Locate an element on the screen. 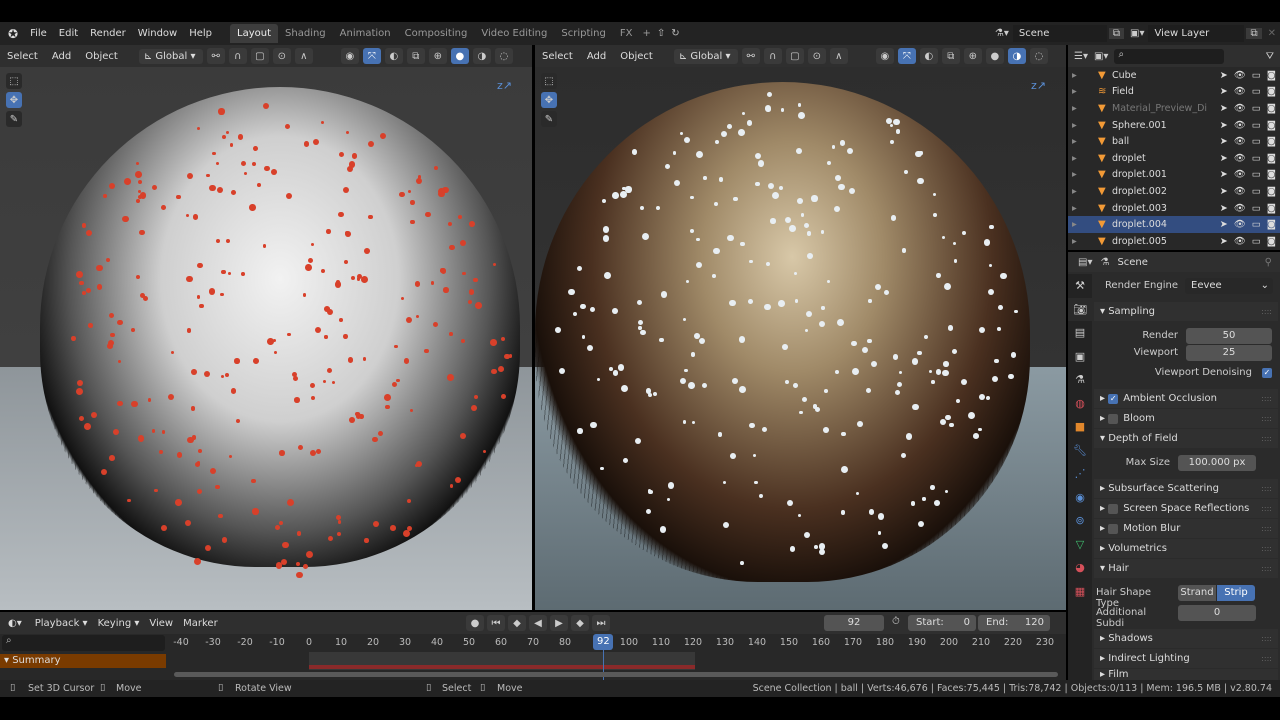  solid-shading-icon: ● is located at coordinates (459, 56).